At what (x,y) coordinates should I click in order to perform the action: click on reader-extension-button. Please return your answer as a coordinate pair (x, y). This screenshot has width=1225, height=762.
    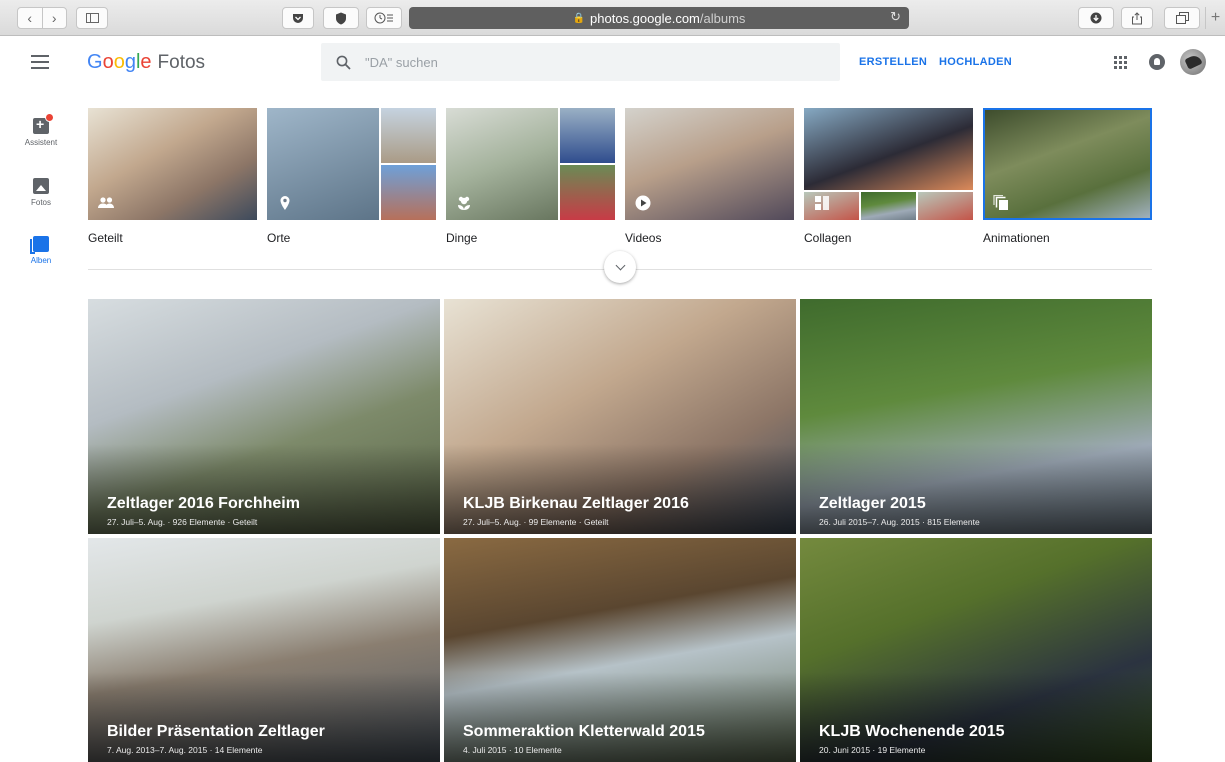
    Looking at the image, I should click on (384, 18).